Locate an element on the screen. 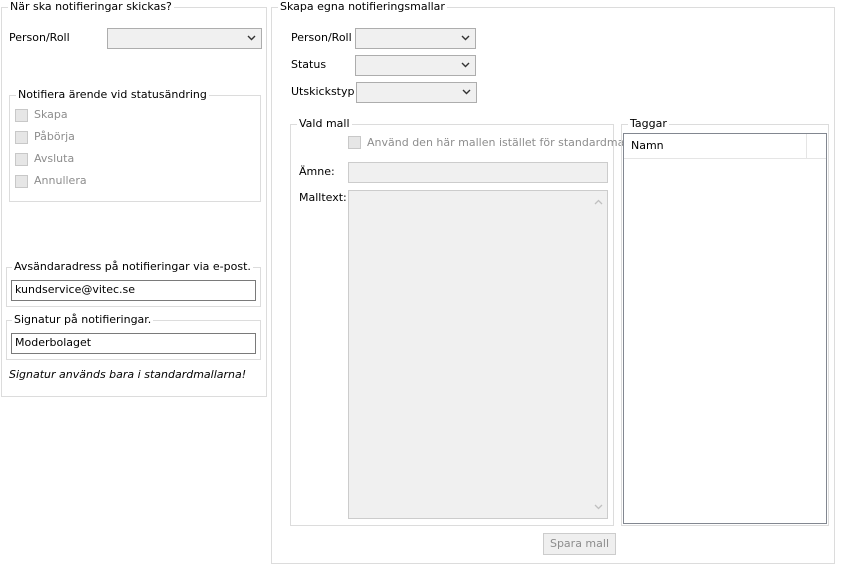  amne-input is located at coordinates (478, 172).